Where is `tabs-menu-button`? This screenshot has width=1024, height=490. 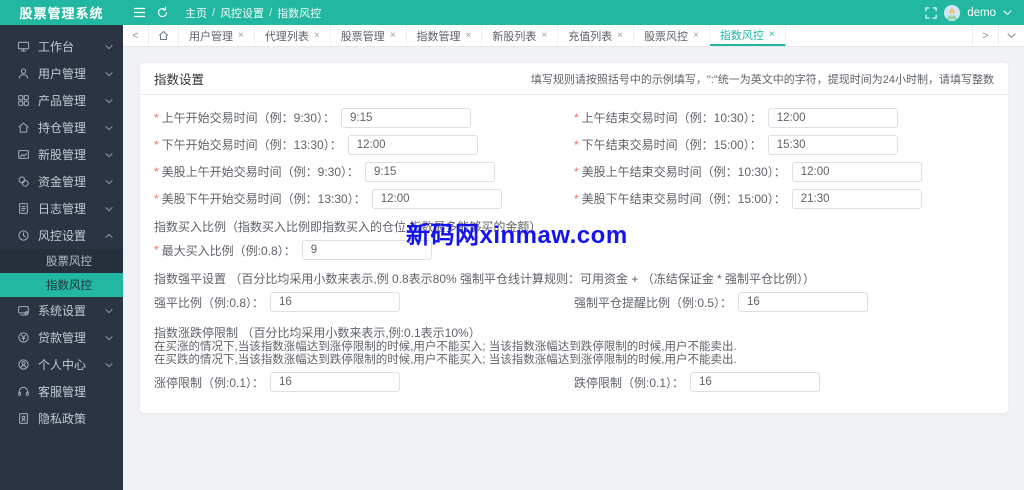
tabs-menu-button is located at coordinates (1011, 35).